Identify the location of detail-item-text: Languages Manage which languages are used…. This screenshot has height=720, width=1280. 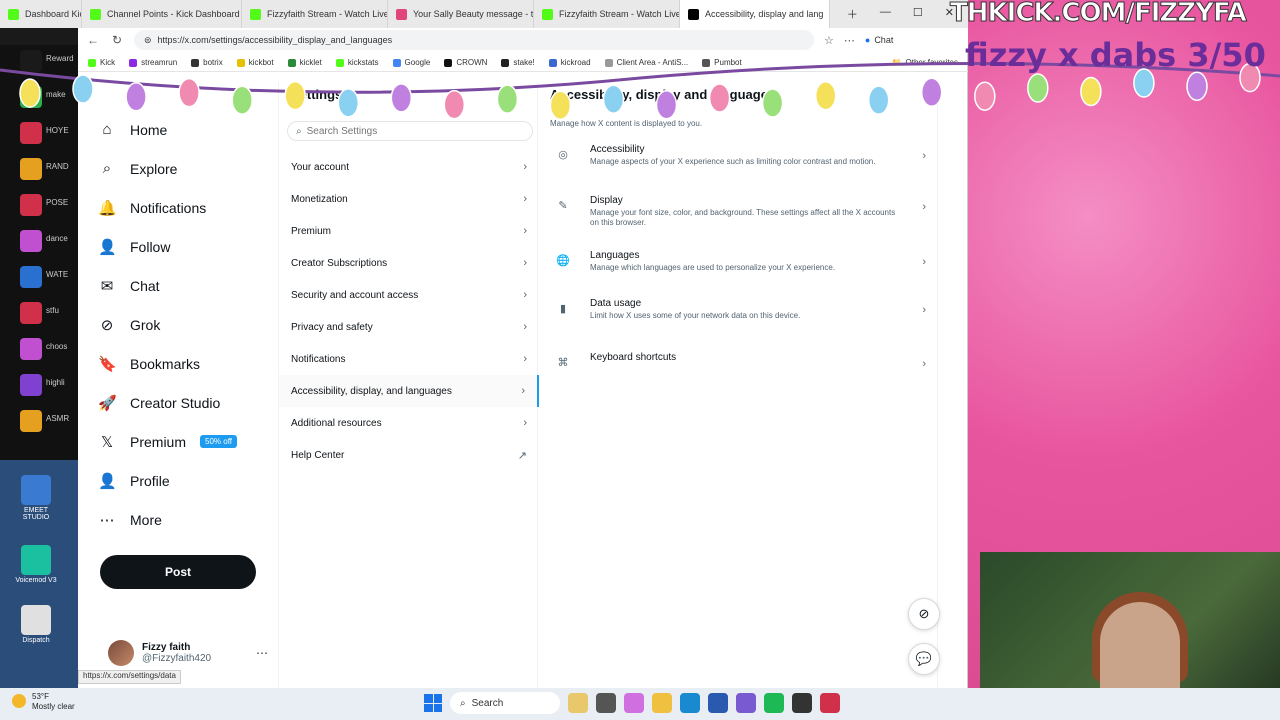
(746, 261).